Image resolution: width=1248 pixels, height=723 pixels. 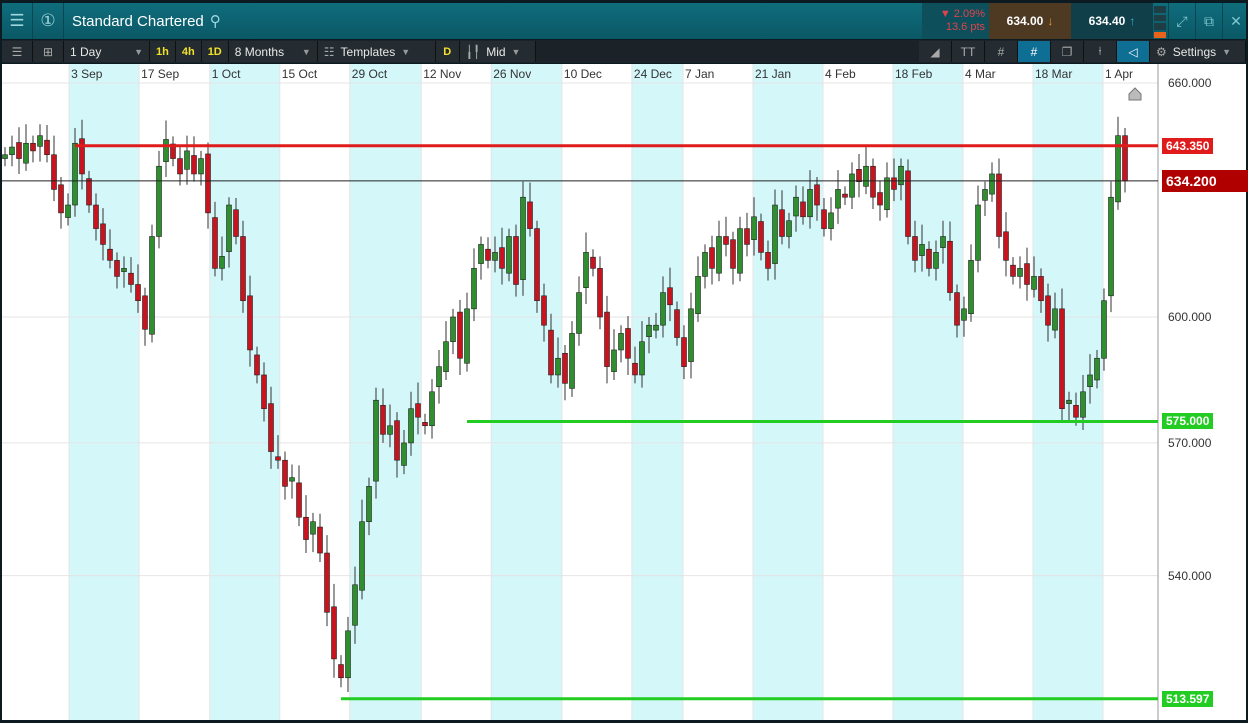 What do you see at coordinates (87, 74) in the screenshot?
I see `date-label: 3 Sep` at bounding box center [87, 74].